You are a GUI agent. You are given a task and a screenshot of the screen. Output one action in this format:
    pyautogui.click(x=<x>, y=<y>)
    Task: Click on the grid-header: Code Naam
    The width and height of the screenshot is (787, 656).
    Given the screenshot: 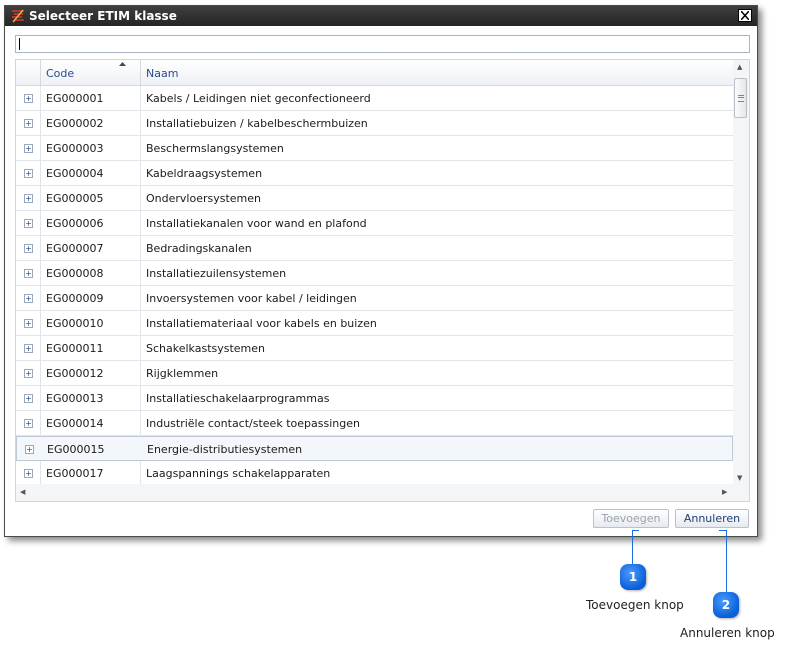 What is the action you would take?
    pyautogui.click(x=374, y=73)
    